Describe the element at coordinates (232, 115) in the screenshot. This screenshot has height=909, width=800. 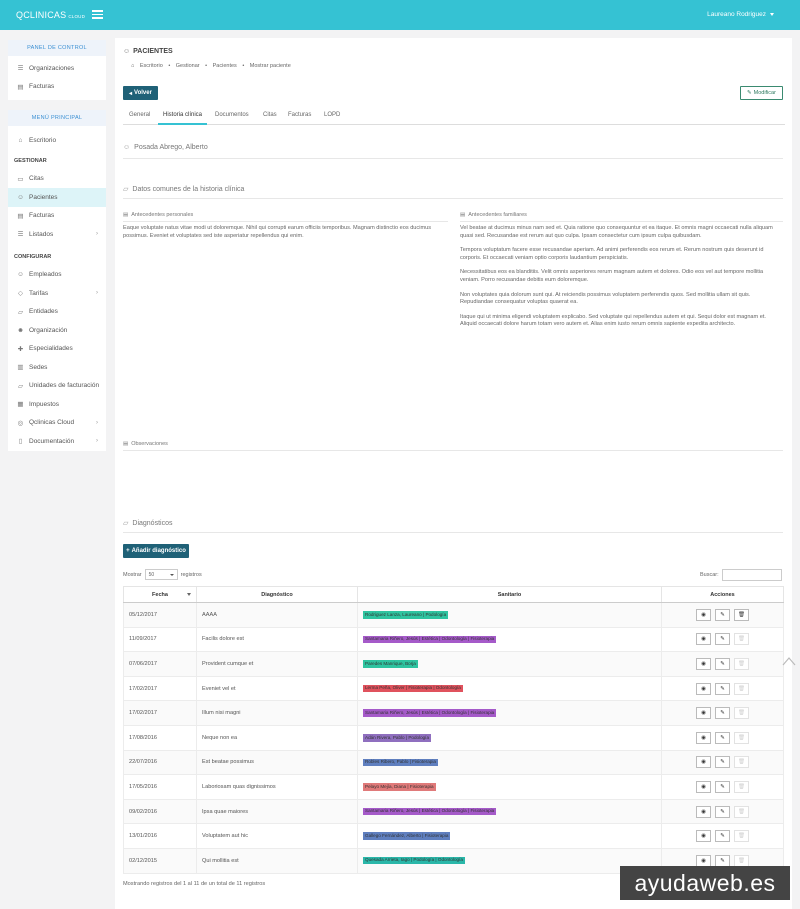
I see `tab-documentos: Documentos` at that location.